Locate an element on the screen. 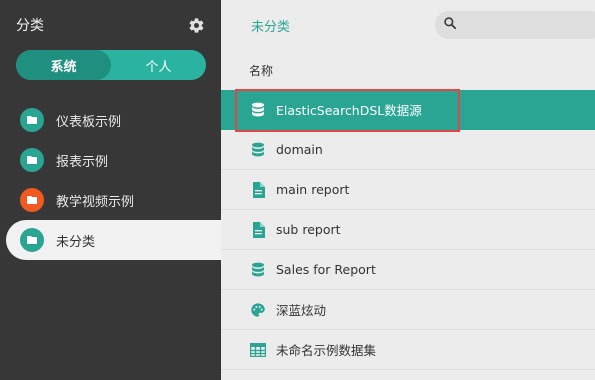 The image size is (595, 380). search-box is located at coordinates (515, 25).